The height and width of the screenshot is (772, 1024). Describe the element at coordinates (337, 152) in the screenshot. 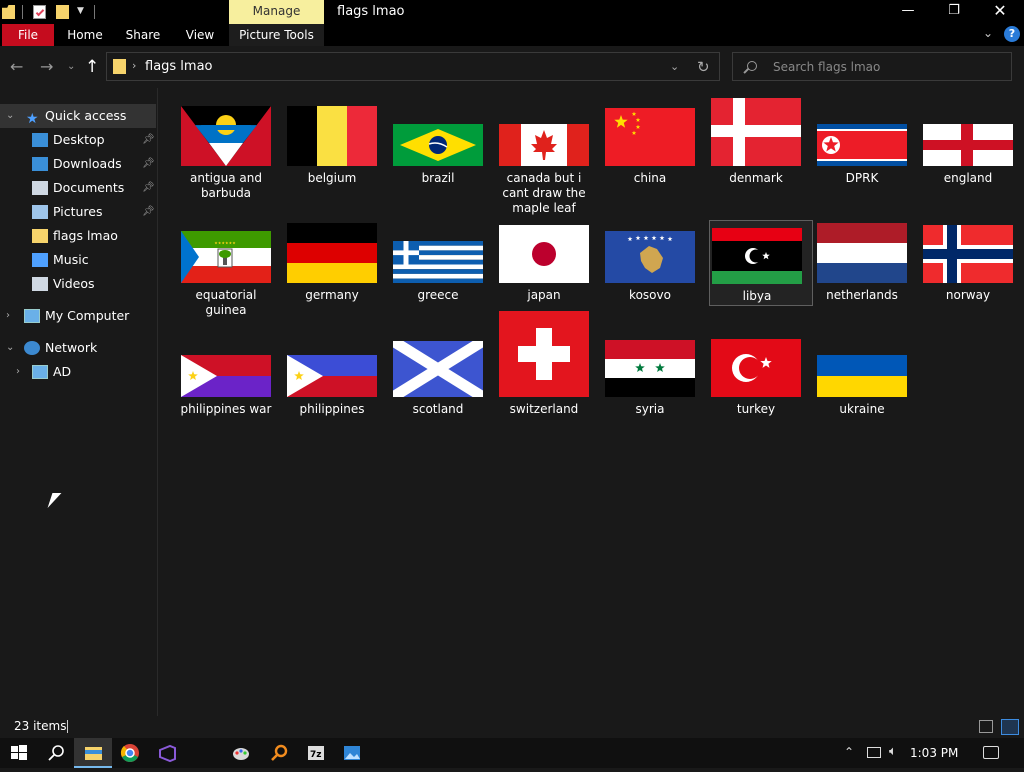

I see `file-item: belgium` at that location.